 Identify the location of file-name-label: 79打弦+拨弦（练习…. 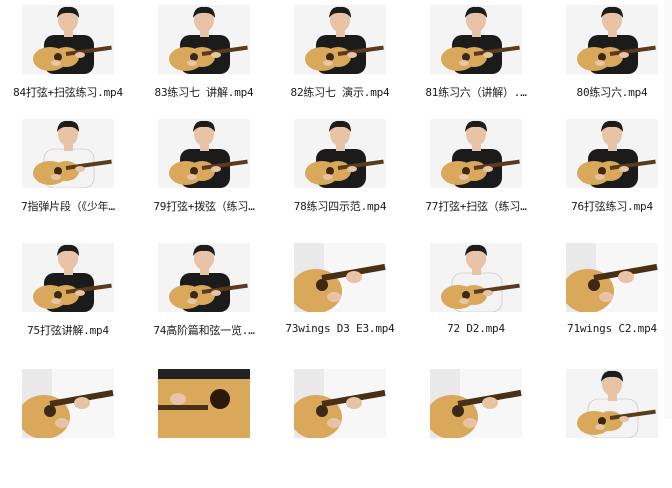
(204, 206).